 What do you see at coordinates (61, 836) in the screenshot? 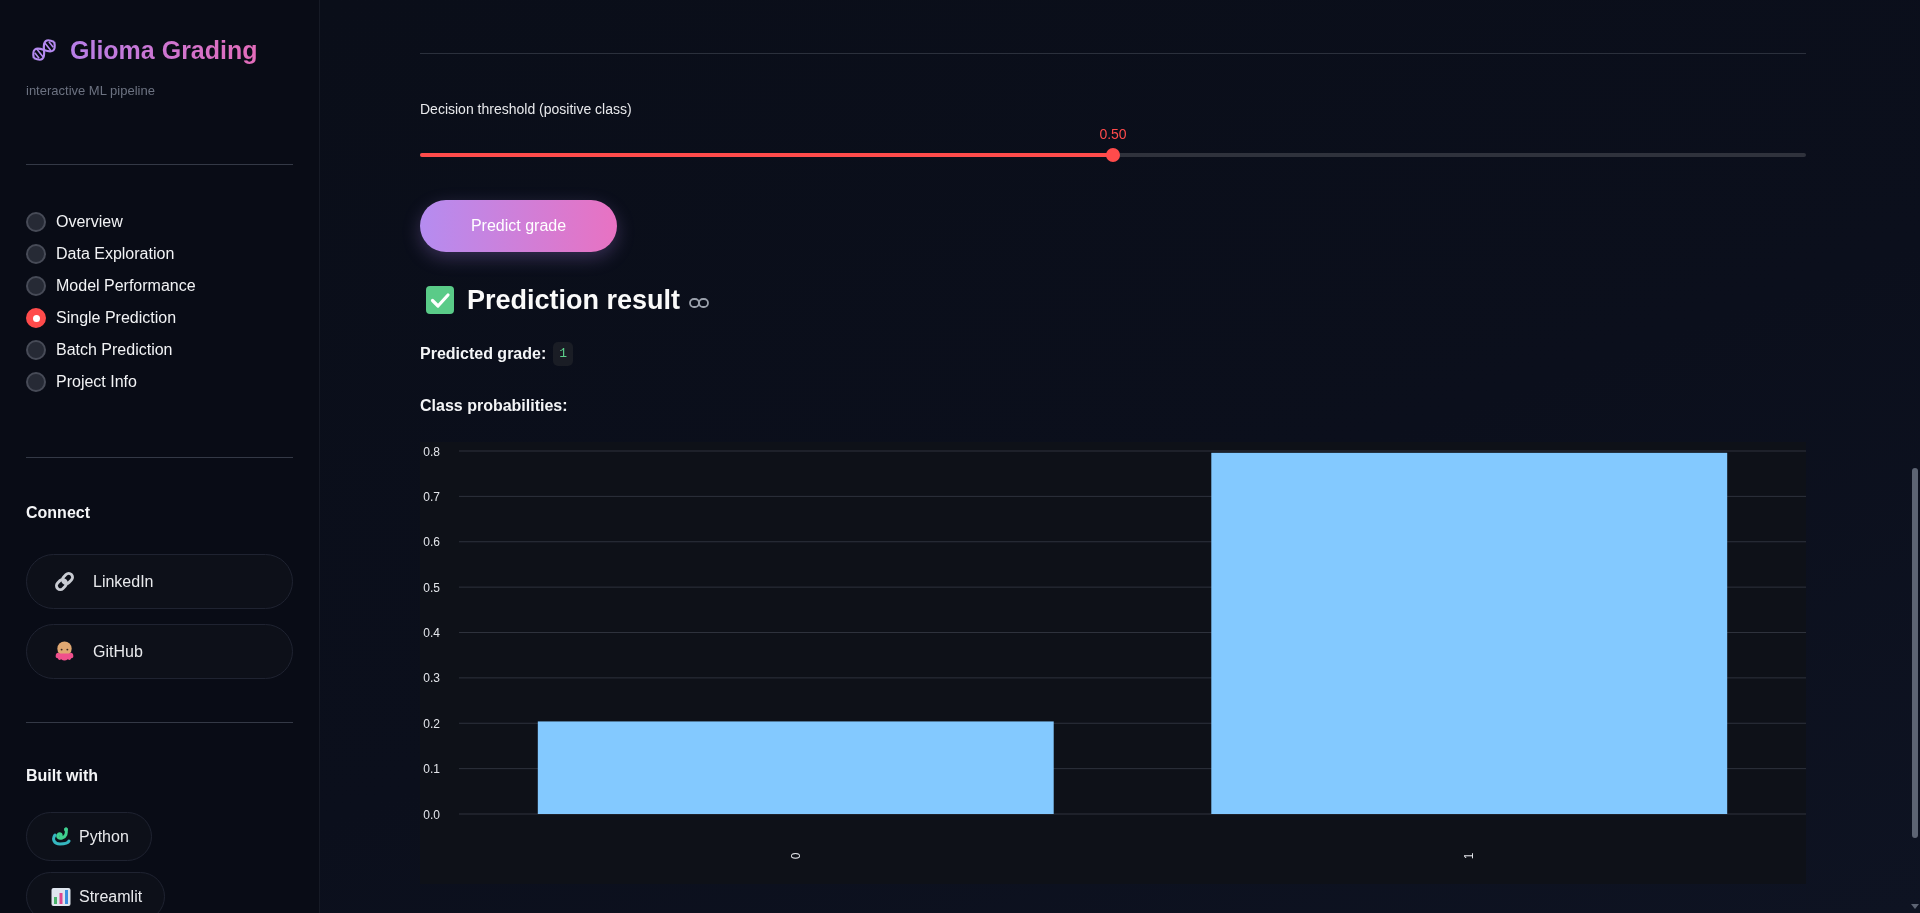
I see `snake-icon` at bounding box center [61, 836].